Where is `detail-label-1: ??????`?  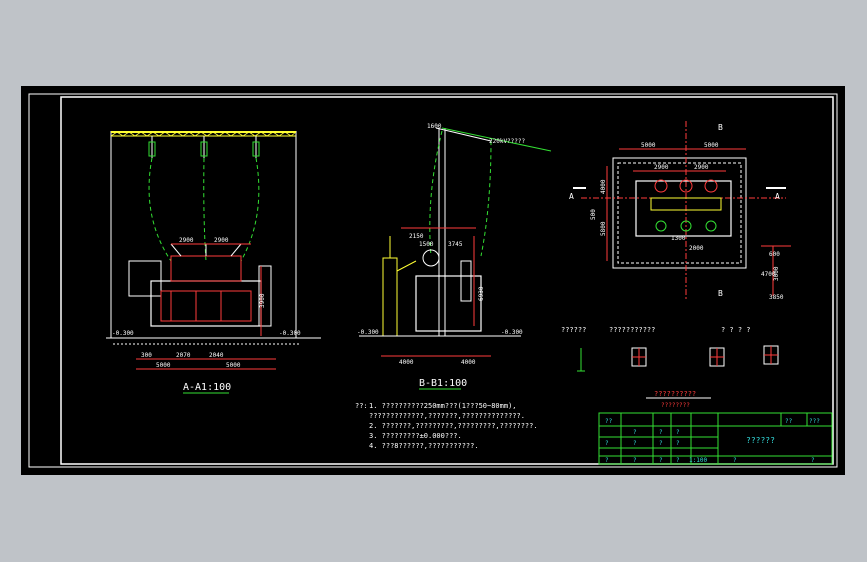
detail-label-1: ?????? is located at coordinates (573, 330).